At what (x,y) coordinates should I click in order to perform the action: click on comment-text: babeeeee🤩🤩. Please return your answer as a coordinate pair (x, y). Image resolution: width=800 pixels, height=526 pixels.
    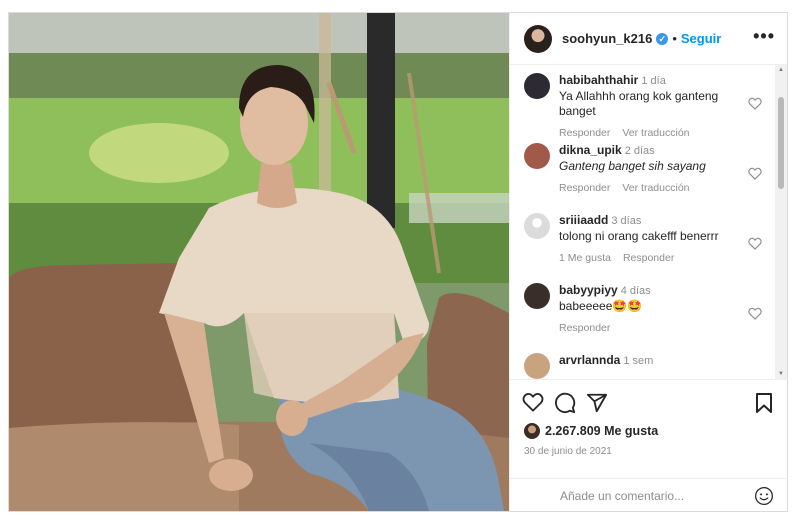
    Looking at the image, I should click on (601, 306).